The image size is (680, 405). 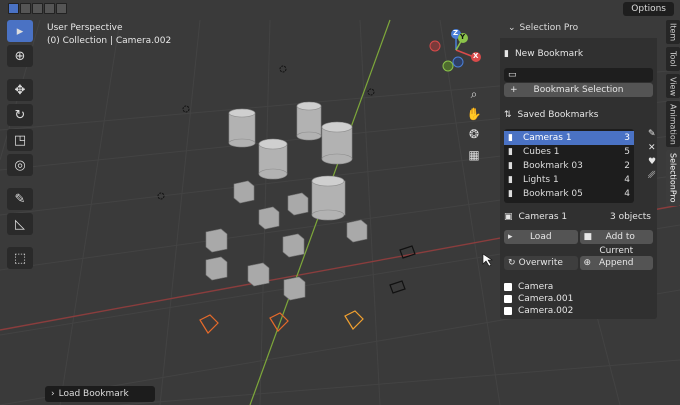 What do you see at coordinates (508, 115) in the screenshot?
I see `sort-icon: ⇅` at bounding box center [508, 115].